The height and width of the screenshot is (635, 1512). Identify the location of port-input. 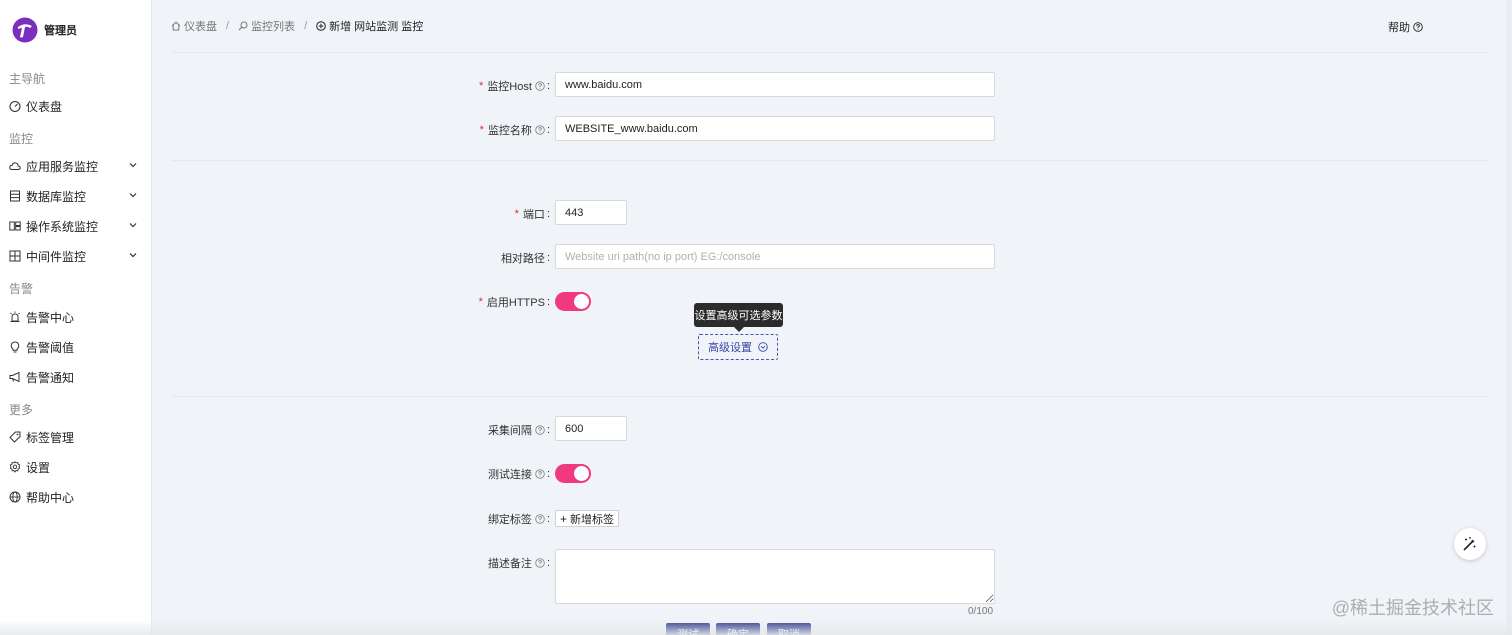
(591, 212).